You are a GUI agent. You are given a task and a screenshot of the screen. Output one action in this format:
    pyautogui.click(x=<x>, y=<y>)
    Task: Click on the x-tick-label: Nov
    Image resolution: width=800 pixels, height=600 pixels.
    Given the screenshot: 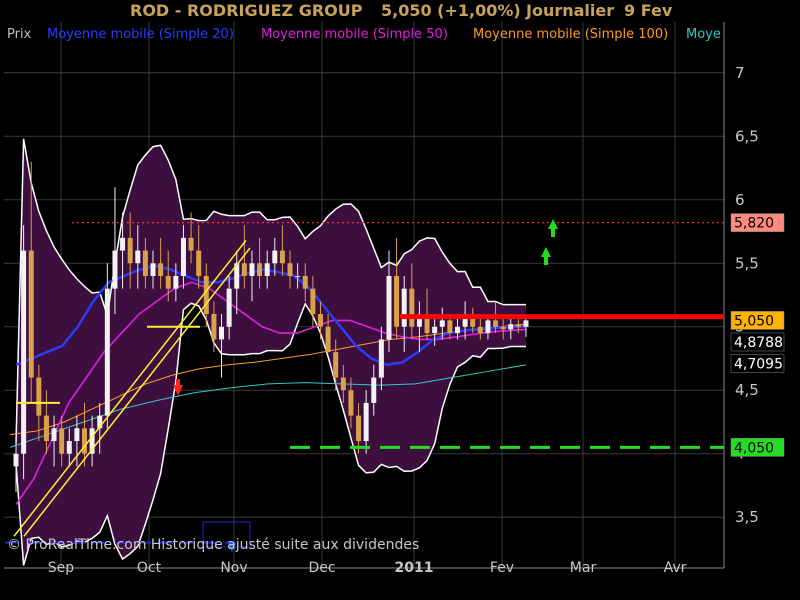 What is the action you would take?
    pyautogui.click(x=233, y=568)
    